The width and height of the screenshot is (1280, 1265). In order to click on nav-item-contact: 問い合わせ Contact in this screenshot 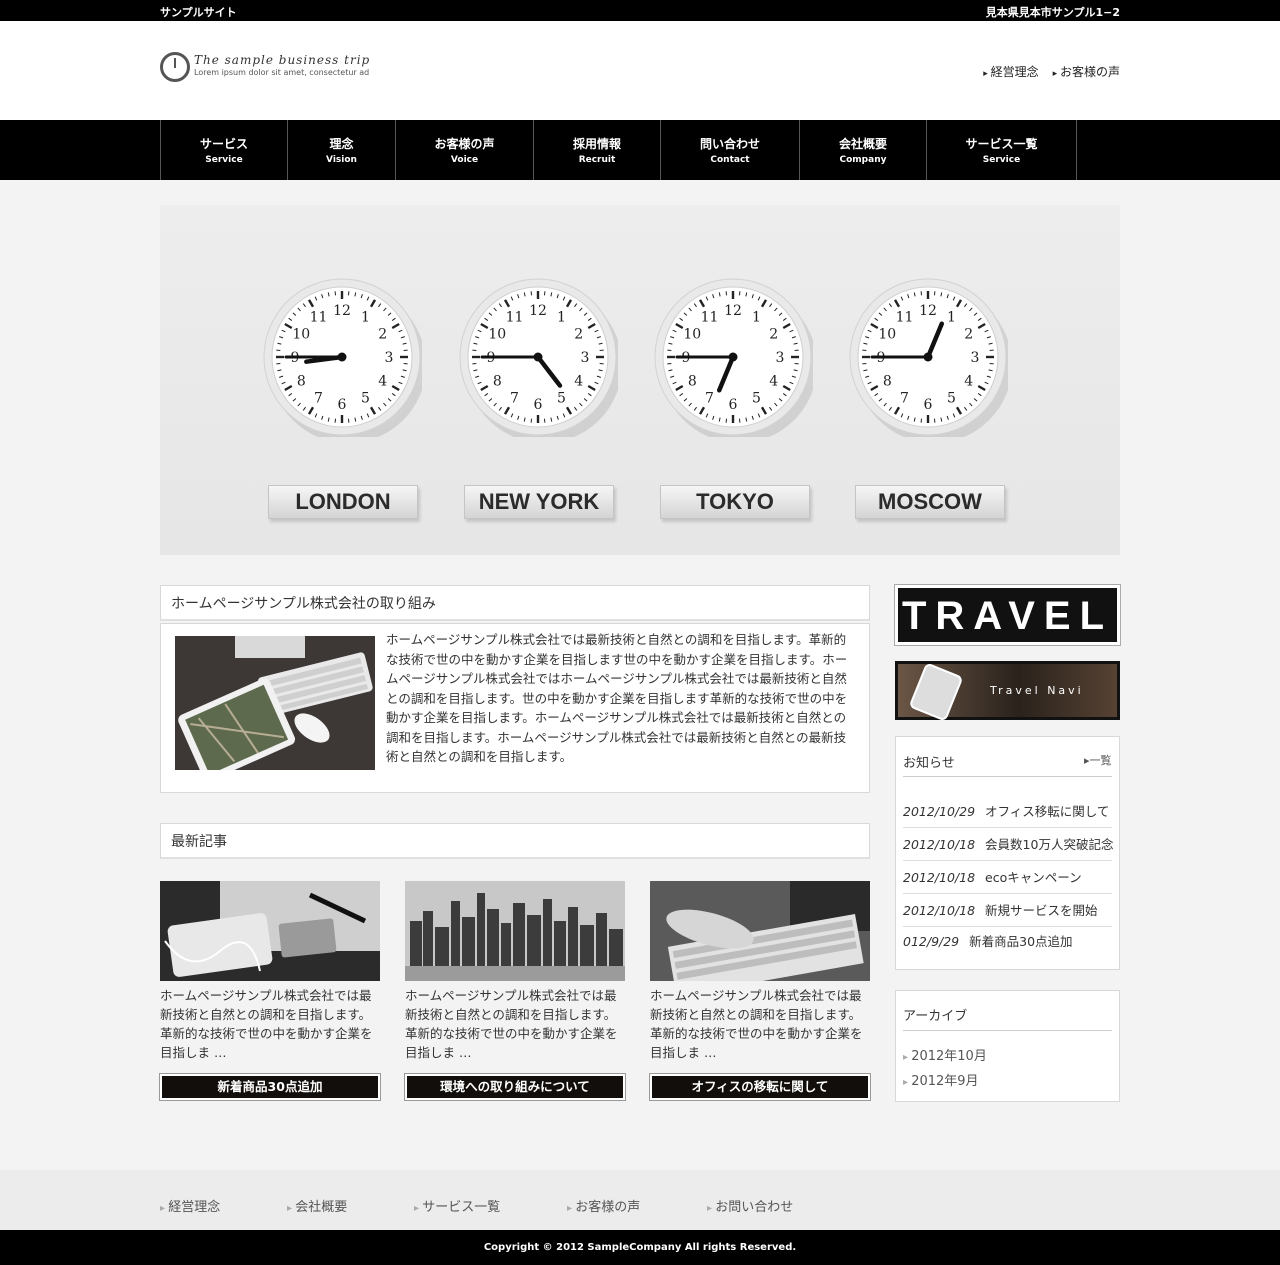, I will do `click(730, 150)`.